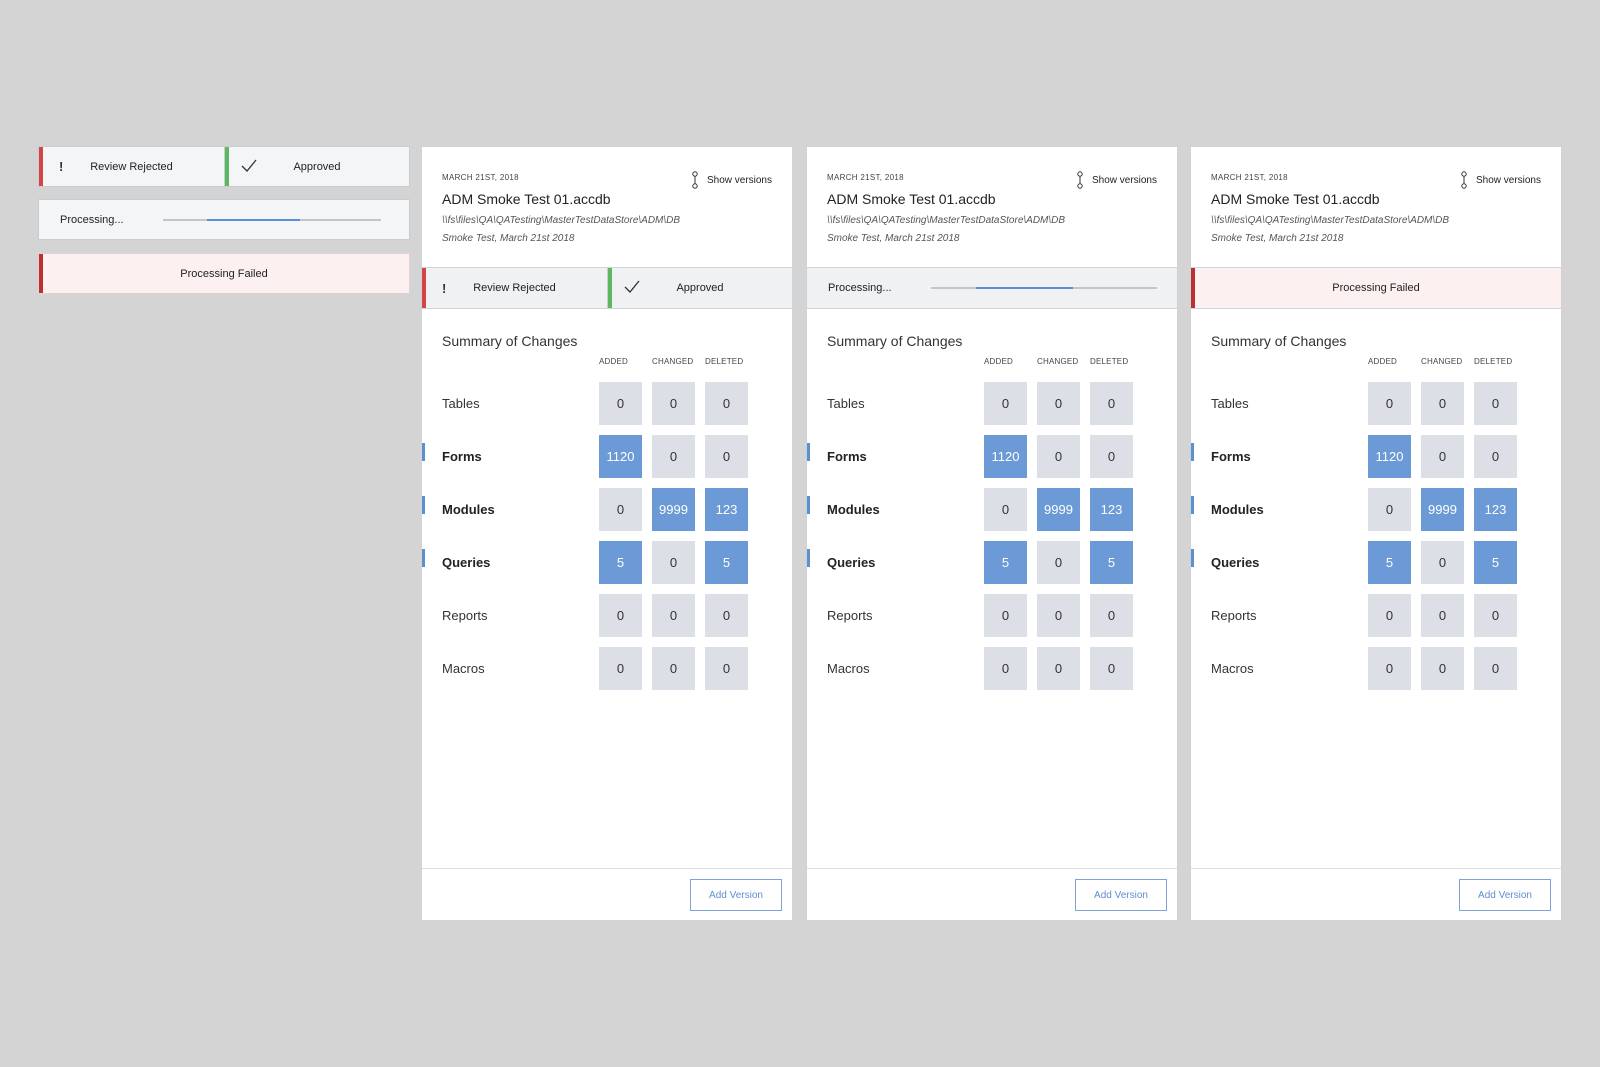  Describe the element at coordinates (424, 288) in the screenshot. I see `rejected-stripe` at that location.